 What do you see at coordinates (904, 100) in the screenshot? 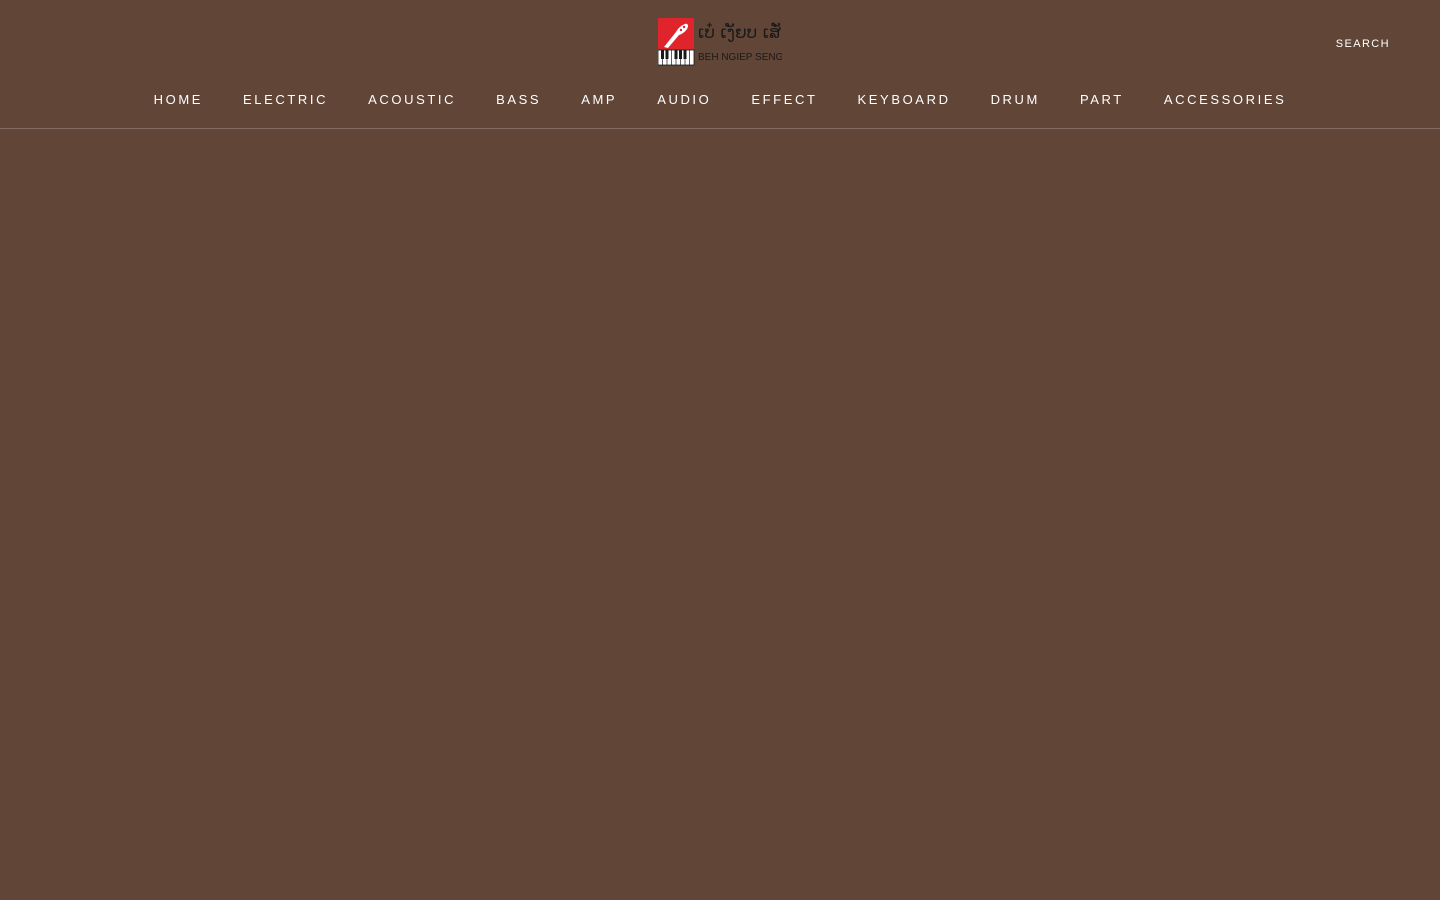
I see `nav-item-keyboard: KEYBOARD` at bounding box center [904, 100].